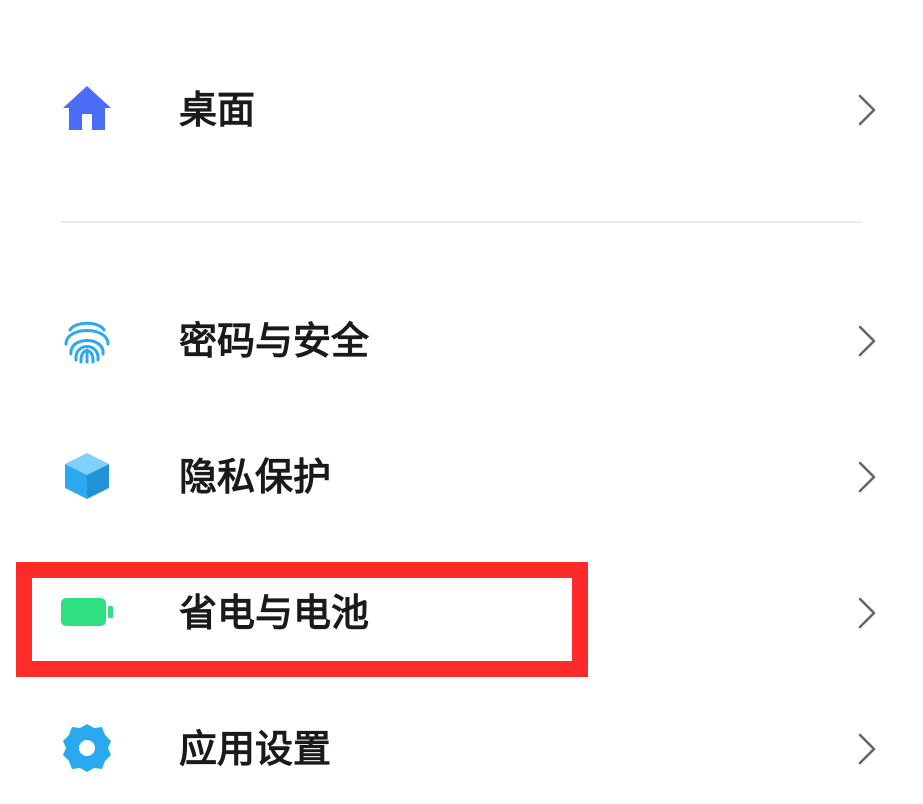 This screenshot has width=923, height=804. I want to click on settings-item-privacy: 隐私保护, so click(461, 477).